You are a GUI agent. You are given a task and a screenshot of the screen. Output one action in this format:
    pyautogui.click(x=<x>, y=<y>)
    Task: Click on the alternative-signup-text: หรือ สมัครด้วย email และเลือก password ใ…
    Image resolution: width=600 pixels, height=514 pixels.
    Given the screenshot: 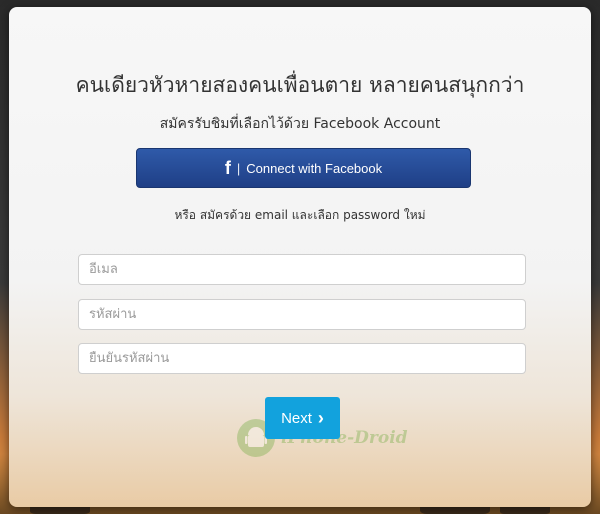 What is the action you would take?
    pyautogui.click(x=300, y=215)
    